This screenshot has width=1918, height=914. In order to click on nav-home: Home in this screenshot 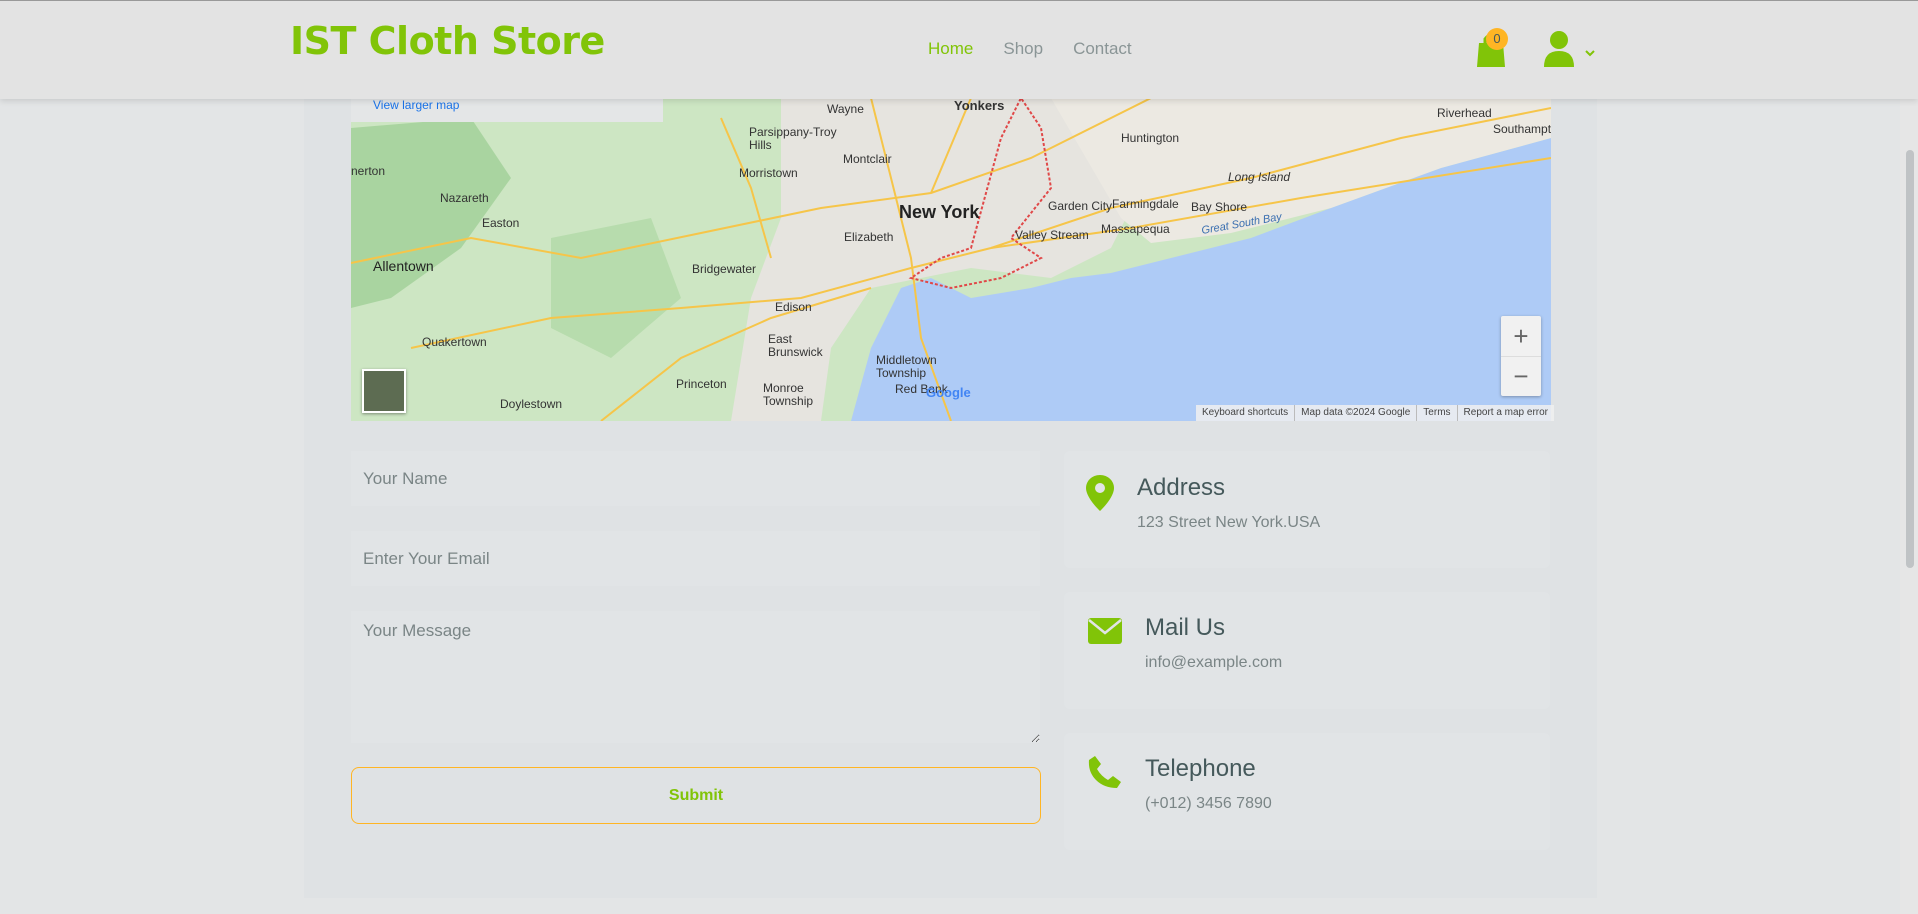, I will do `click(950, 49)`.